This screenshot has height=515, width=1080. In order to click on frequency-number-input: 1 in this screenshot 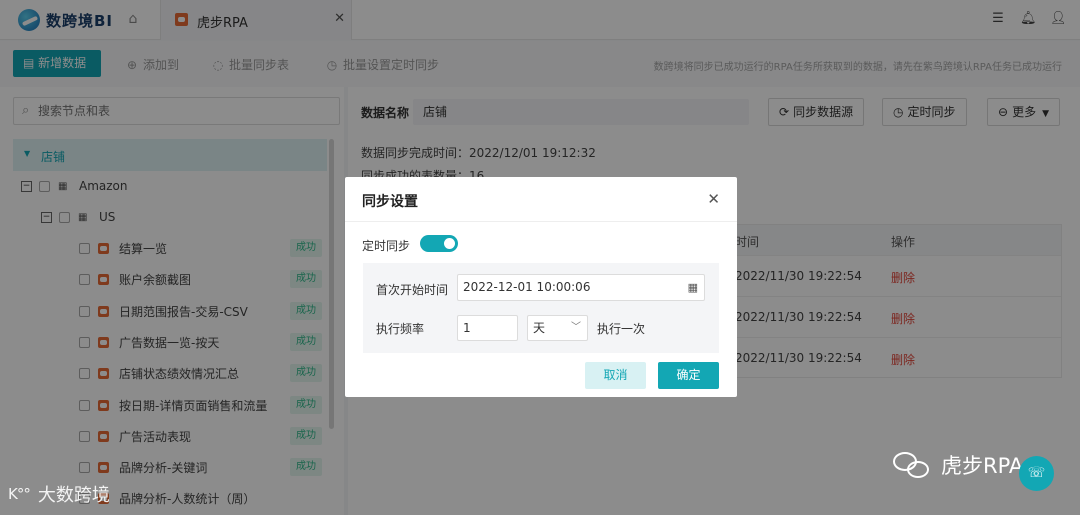, I will do `click(487, 328)`.